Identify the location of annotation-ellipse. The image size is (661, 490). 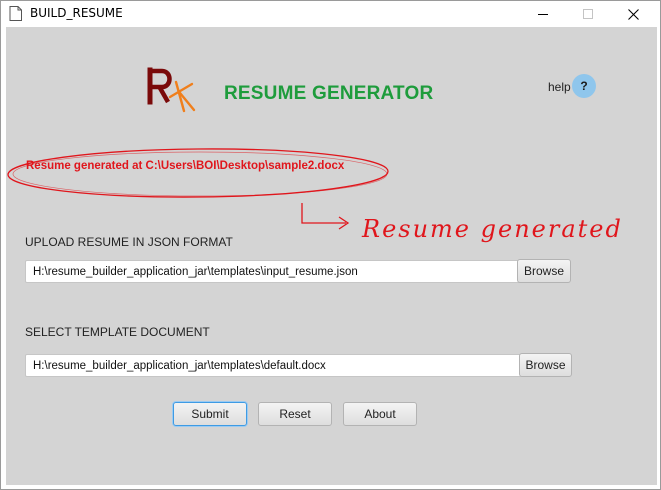
(198, 173).